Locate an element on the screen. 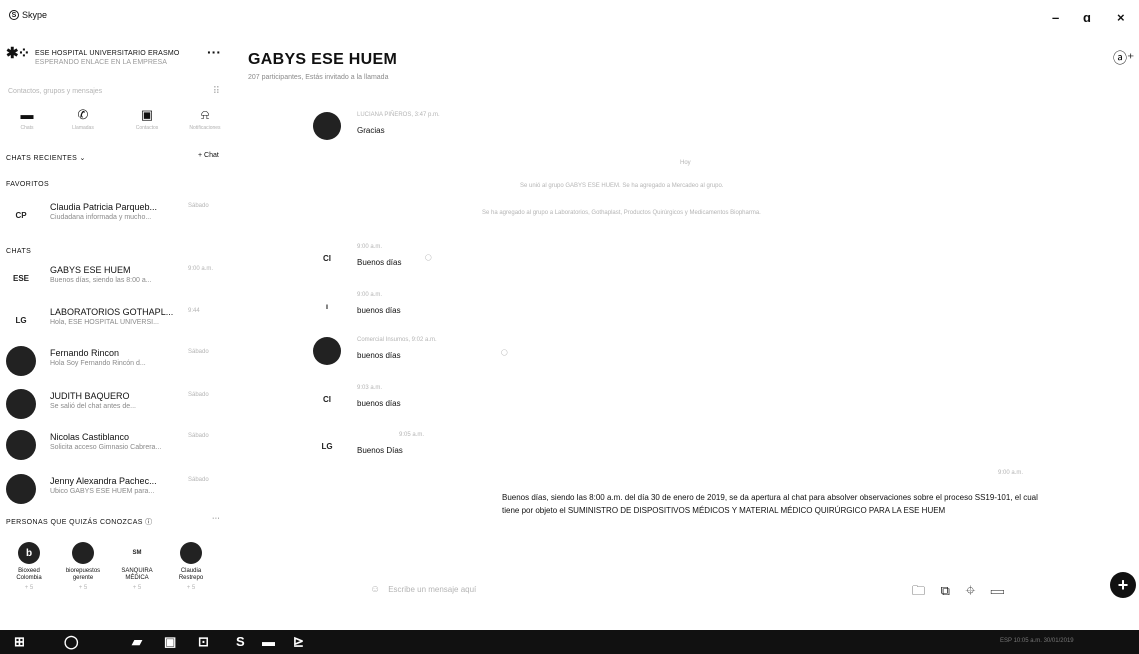 Image resolution: width=1139 pixels, height=654 pixels. emoji-icon: ☺ is located at coordinates (375, 589).